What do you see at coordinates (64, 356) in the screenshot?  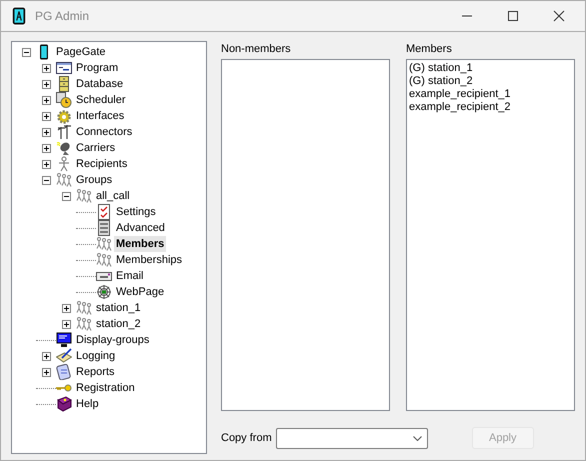 I see `notebook-pen-icon` at bounding box center [64, 356].